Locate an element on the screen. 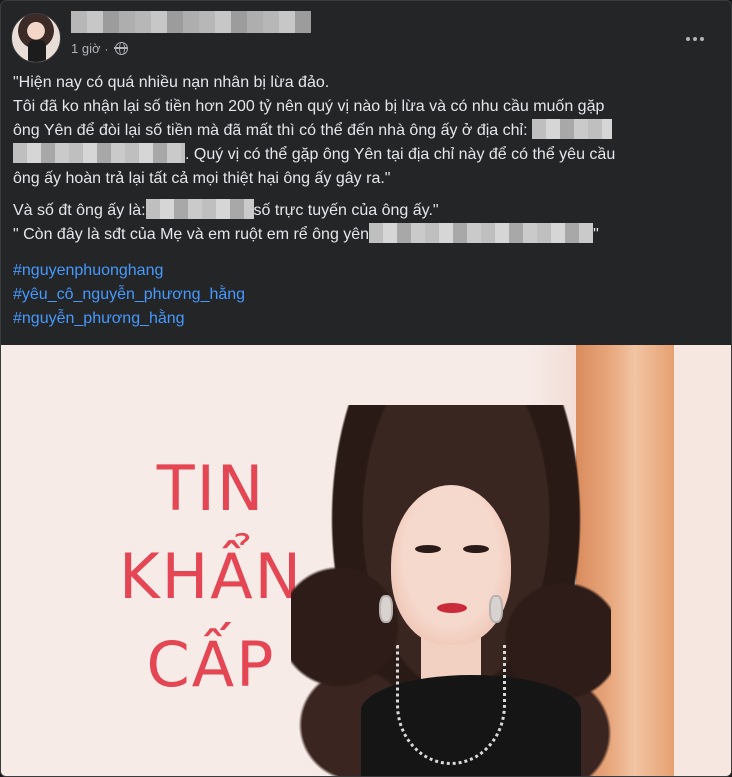 This screenshot has height=777, width=732. headline-line: TIN is located at coordinates (211, 488).